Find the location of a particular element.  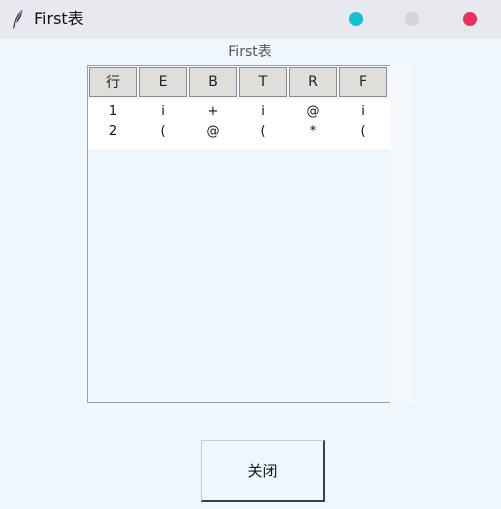

column-header-f: F is located at coordinates (363, 82).